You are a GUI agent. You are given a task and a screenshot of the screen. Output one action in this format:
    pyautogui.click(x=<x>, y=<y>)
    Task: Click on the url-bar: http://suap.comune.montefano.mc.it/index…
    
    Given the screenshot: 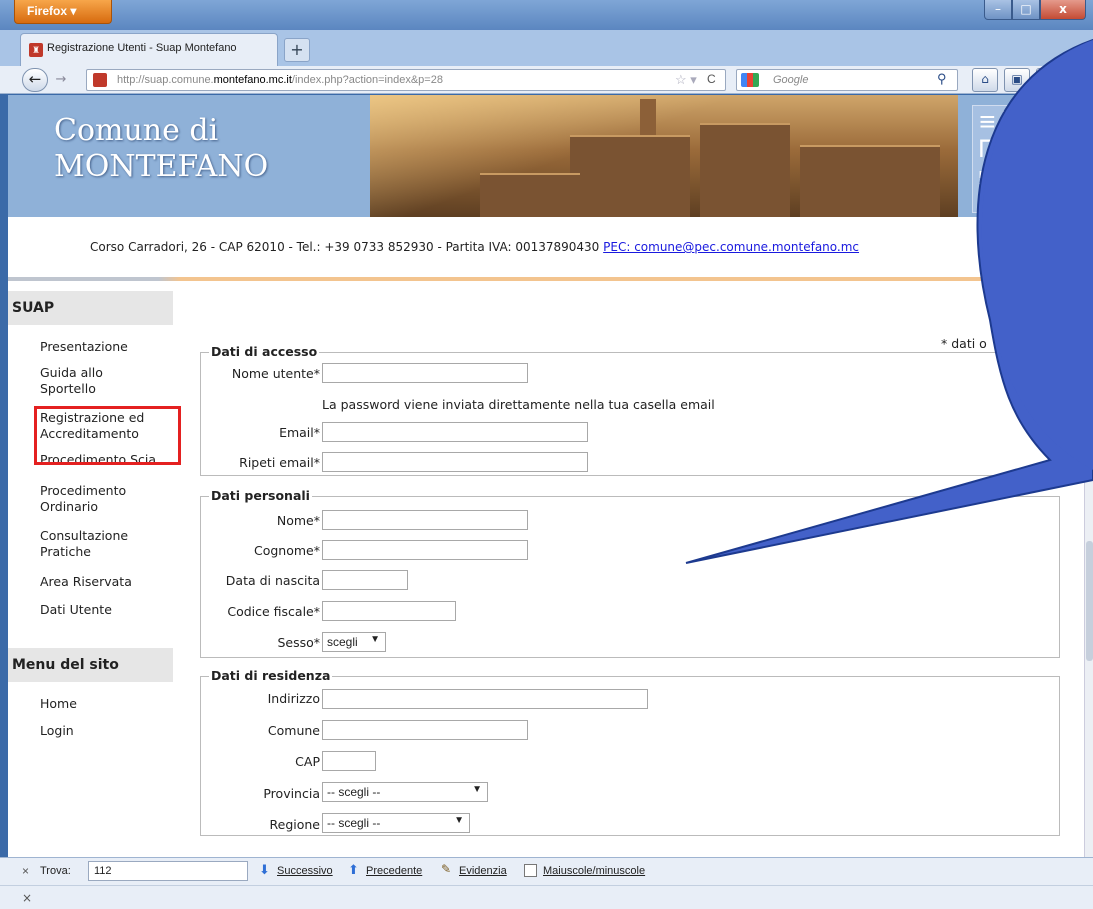 What is the action you would take?
    pyautogui.click(x=406, y=80)
    